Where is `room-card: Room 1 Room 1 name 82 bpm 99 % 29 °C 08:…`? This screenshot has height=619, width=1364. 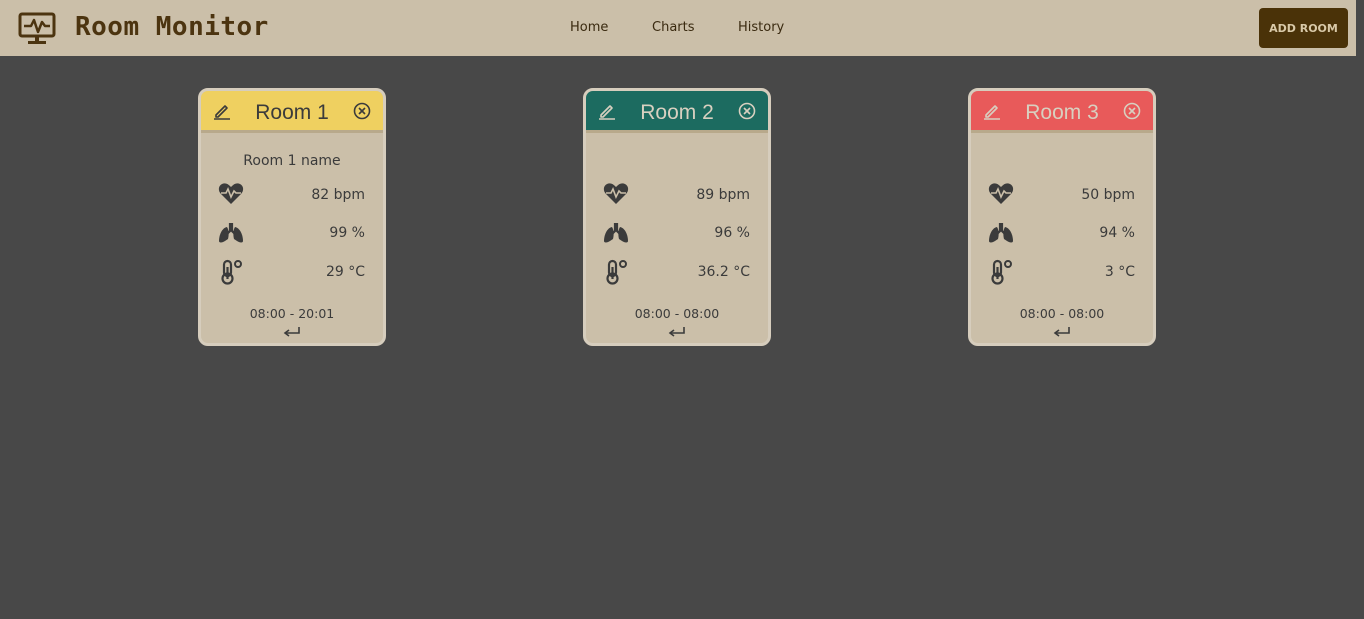
room-card: Room 1 Room 1 name 82 bpm 99 % 29 °C 08:… is located at coordinates (292, 217).